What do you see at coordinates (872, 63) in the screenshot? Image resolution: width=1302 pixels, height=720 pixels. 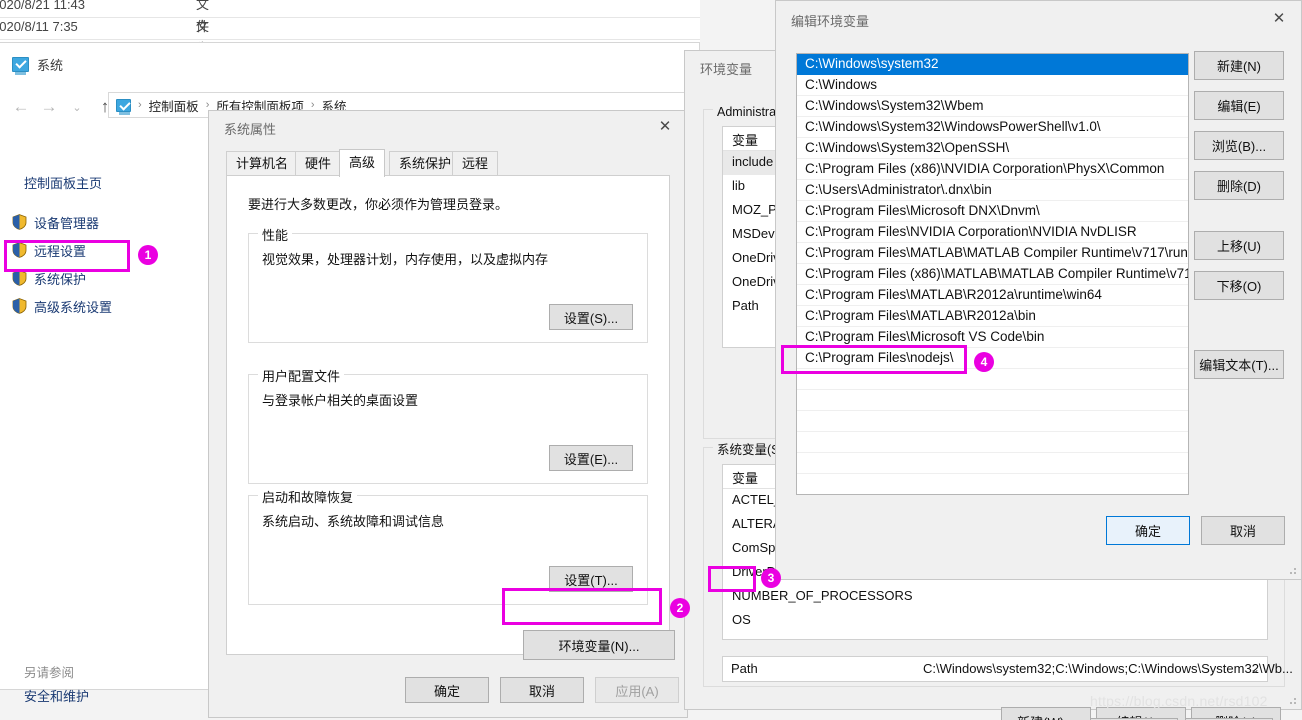 I see `path-value: C:\Windows\system32` at bounding box center [872, 63].